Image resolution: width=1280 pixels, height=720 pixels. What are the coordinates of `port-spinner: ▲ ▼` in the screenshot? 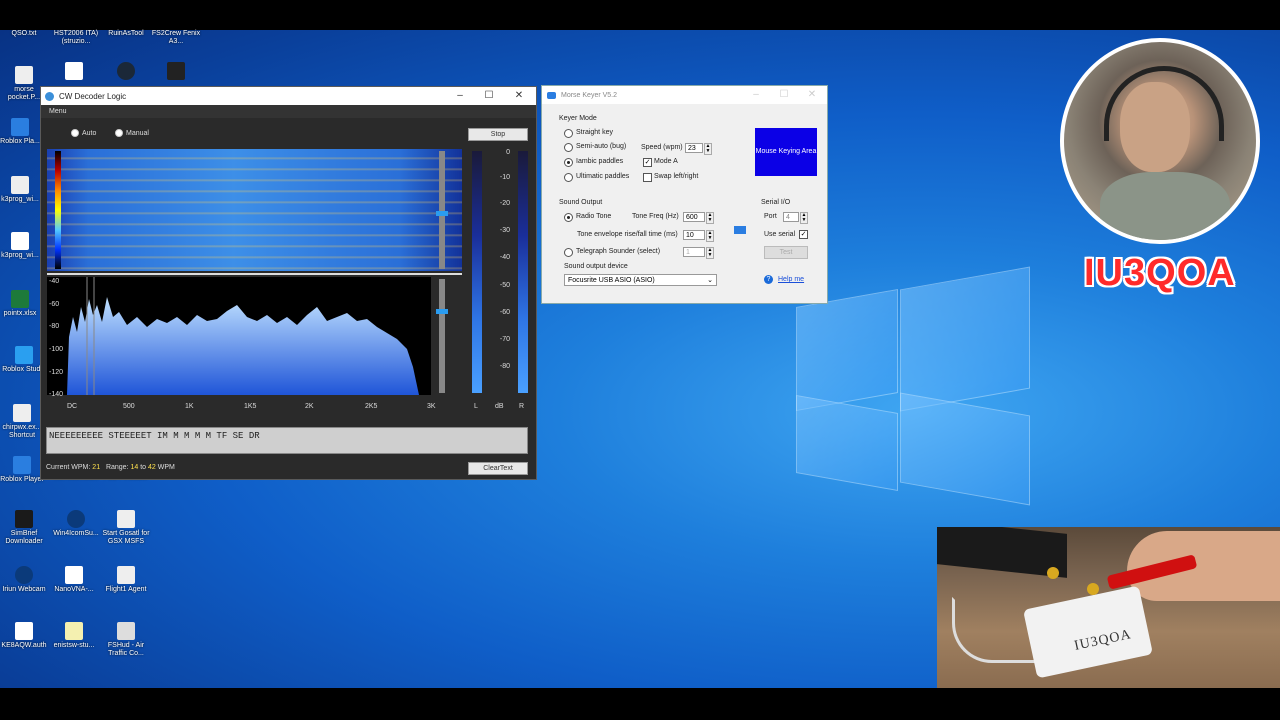 It's located at (804, 218).